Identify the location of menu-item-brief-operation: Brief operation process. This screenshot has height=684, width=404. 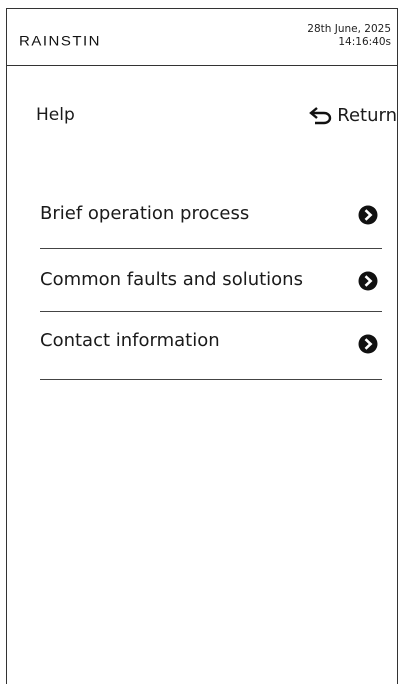
(211, 219).